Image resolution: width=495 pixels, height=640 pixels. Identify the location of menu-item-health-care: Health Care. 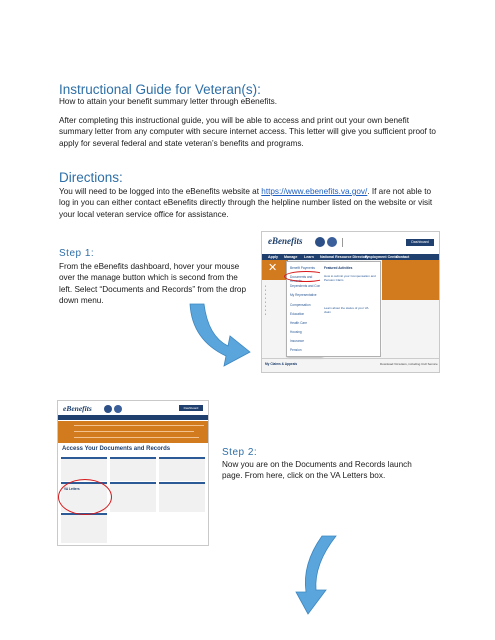
(298, 323).